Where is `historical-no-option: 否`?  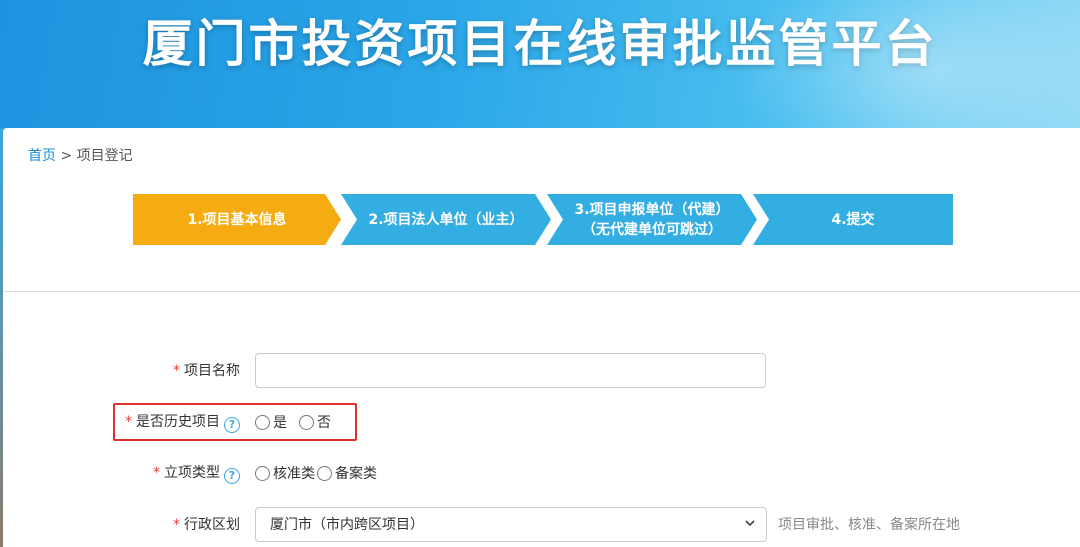
historical-no-option: 否 is located at coordinates (315, 422).